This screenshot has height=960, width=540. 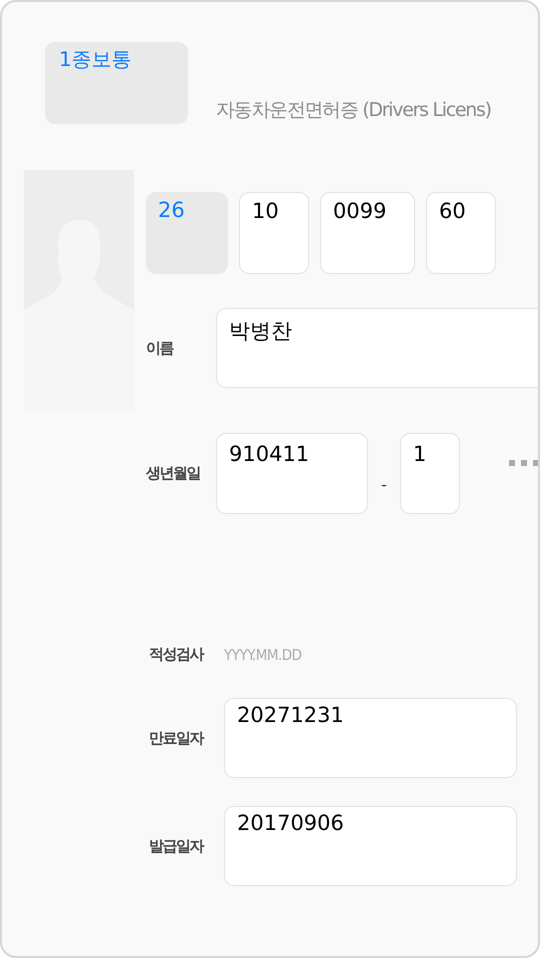 I want to click on license-number-field: 0099, so click(x=367, y=233).